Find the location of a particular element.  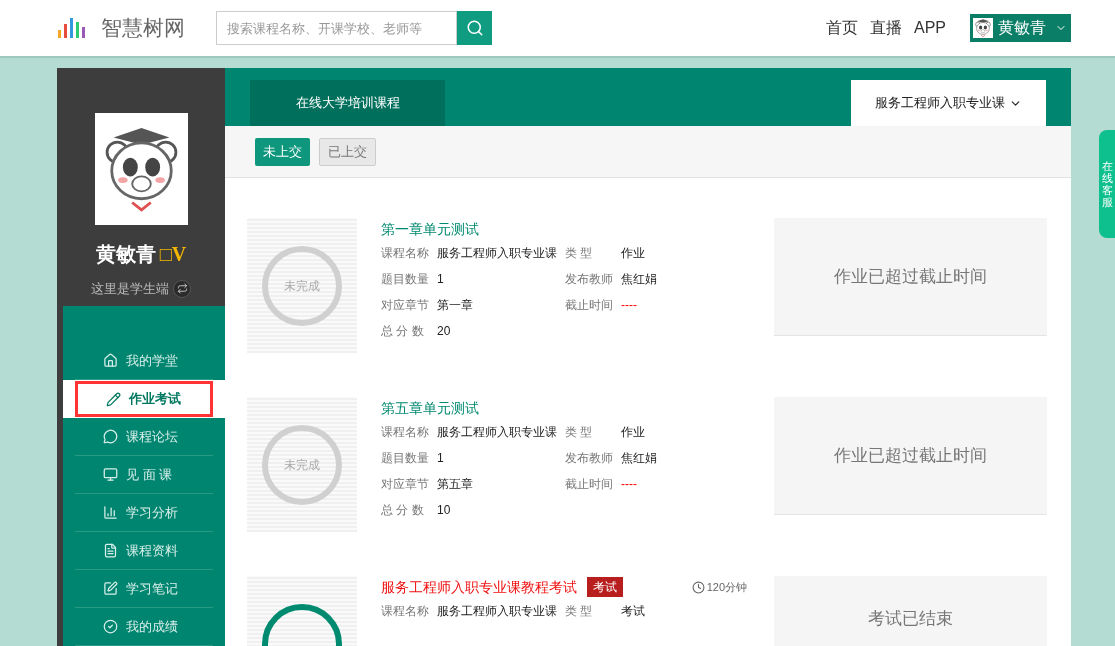

nav-link: 直播 is located at coordinates (886, 28).